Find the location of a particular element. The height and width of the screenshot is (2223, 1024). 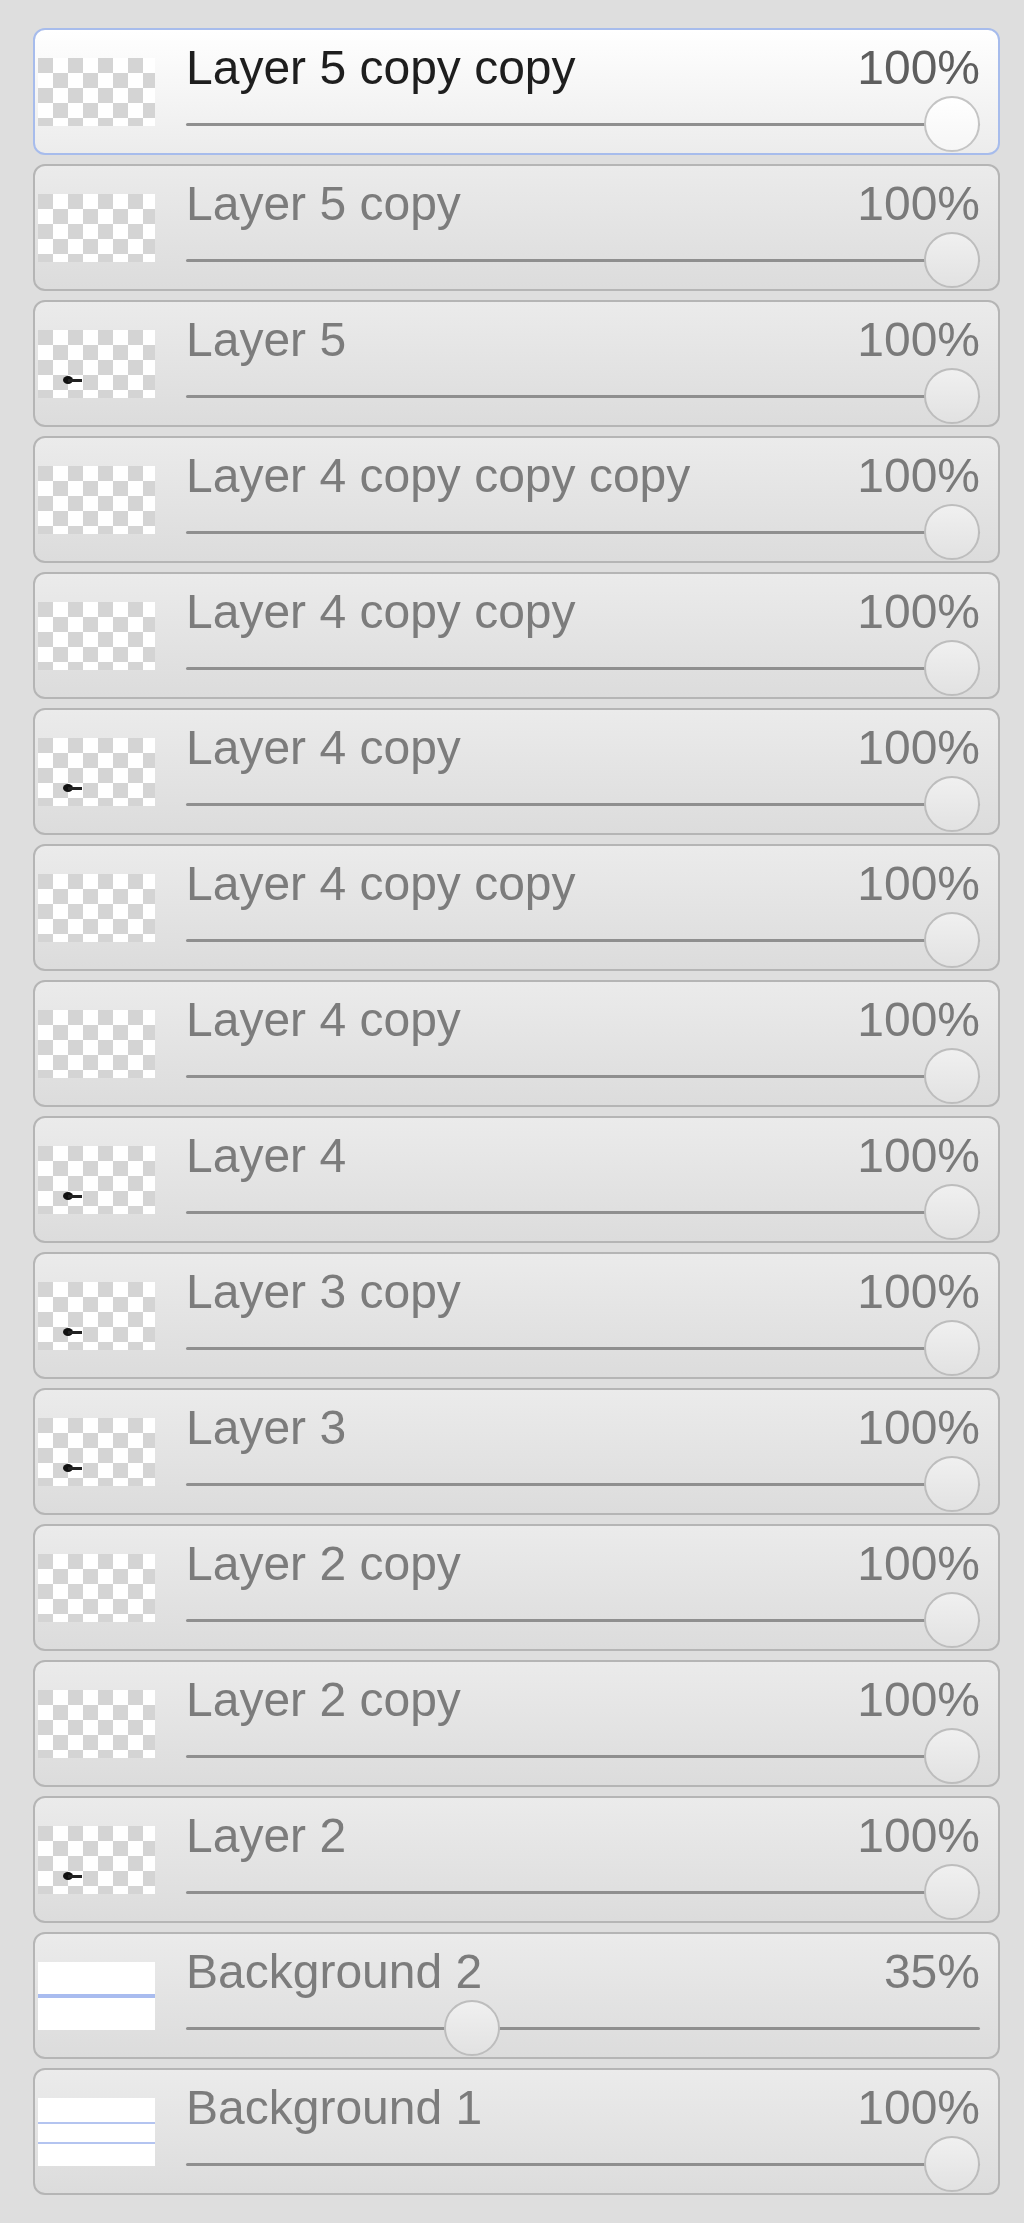

layer-name: Layer 5 is located at coordinates (266, 340).